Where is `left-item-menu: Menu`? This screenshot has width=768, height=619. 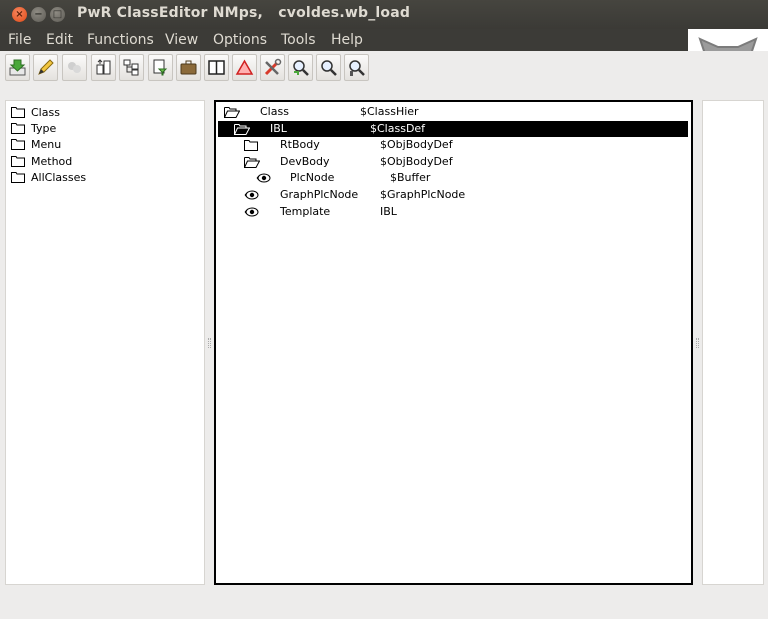 left-item-menu: Menu is located at coordinates (36, 144).